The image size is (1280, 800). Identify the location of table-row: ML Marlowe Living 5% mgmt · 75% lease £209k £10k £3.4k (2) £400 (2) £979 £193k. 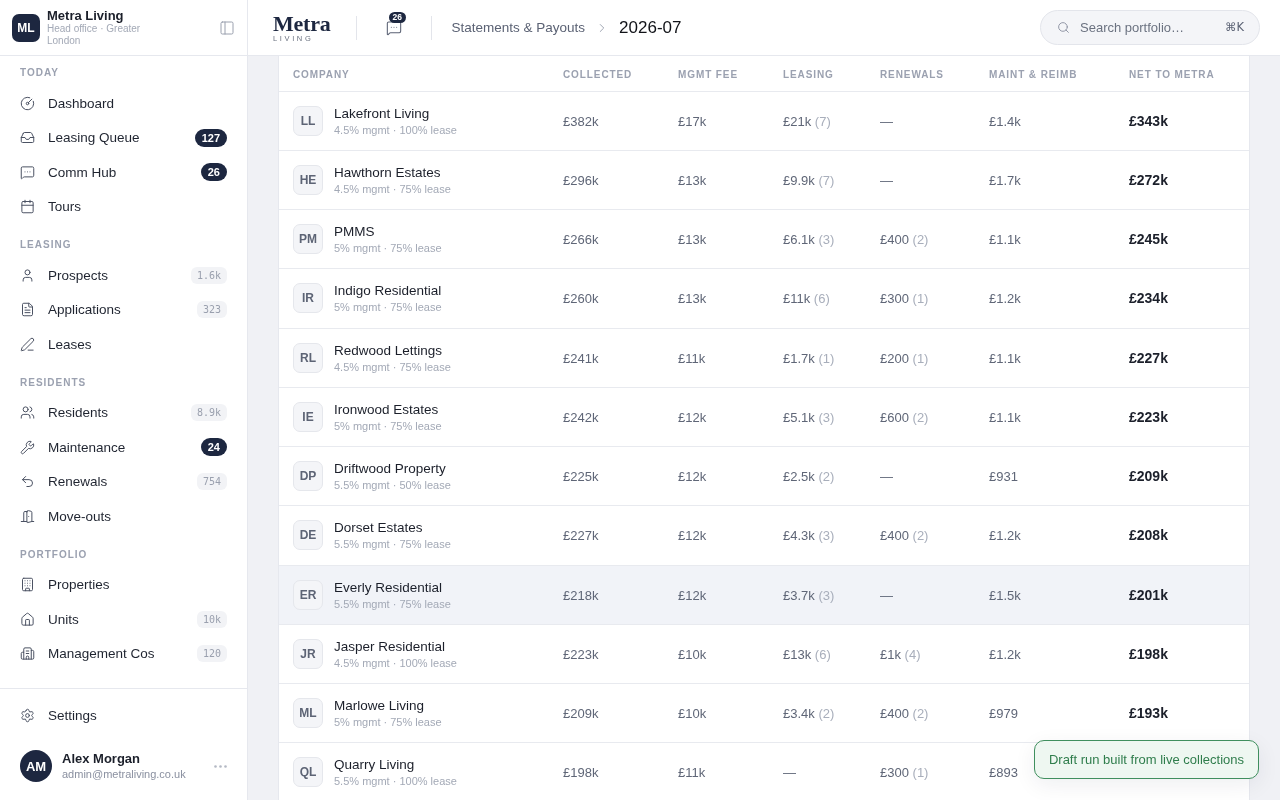
(764, 713).